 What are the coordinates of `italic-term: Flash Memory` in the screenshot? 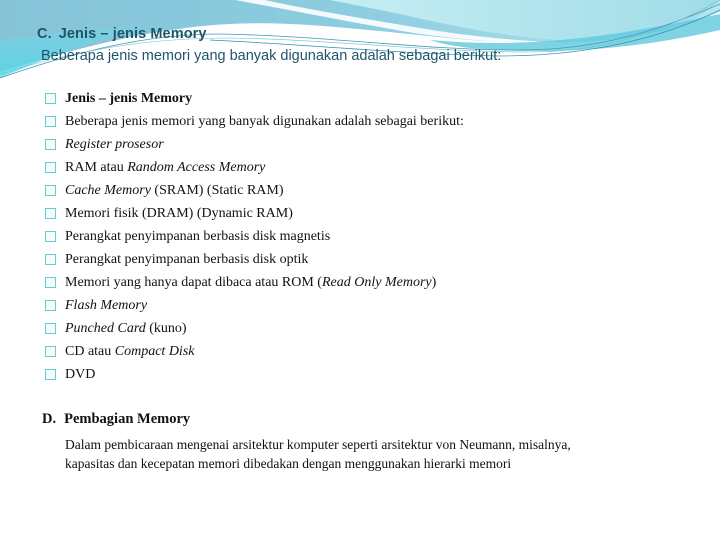 It's located at (106, 305).